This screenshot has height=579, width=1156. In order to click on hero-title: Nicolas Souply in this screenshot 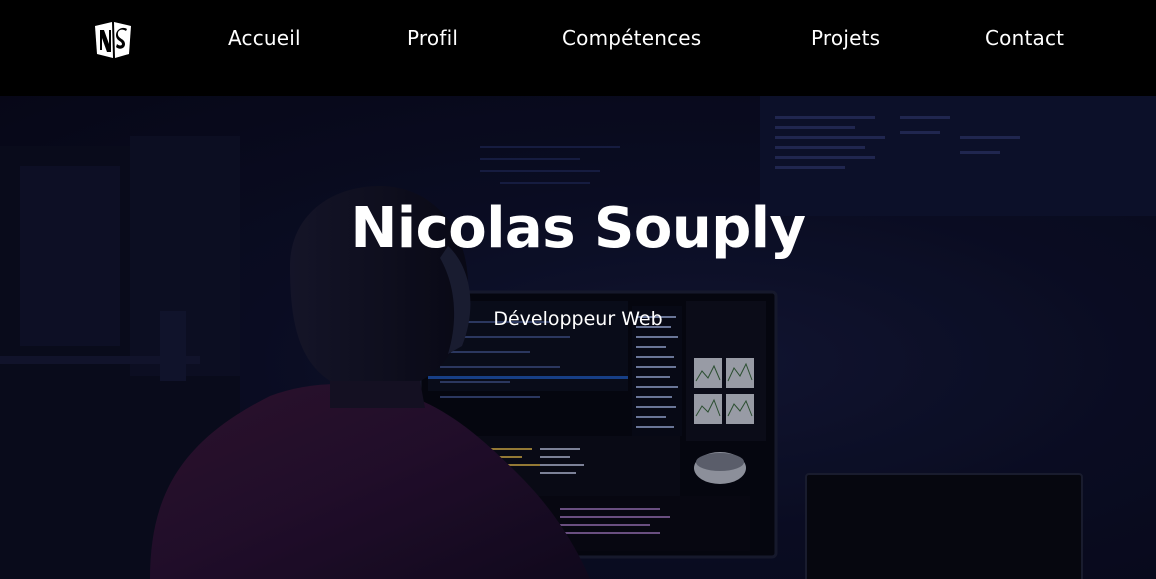, I will do `click(578, 228)`.